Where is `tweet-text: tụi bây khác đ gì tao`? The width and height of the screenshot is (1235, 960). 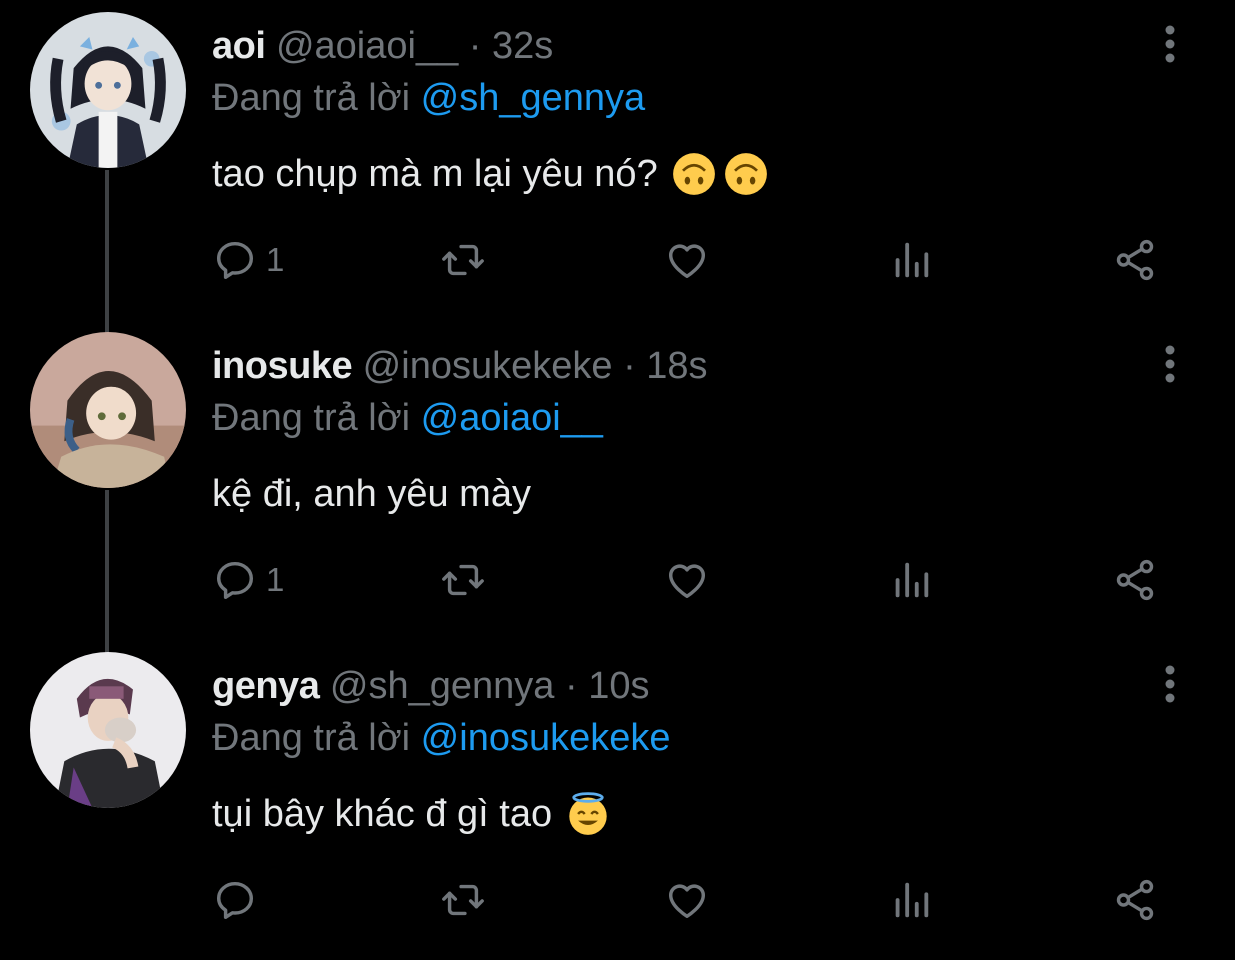 tweet-text: tụi bây khác đ gì tao is located at coordinates (411, 814).